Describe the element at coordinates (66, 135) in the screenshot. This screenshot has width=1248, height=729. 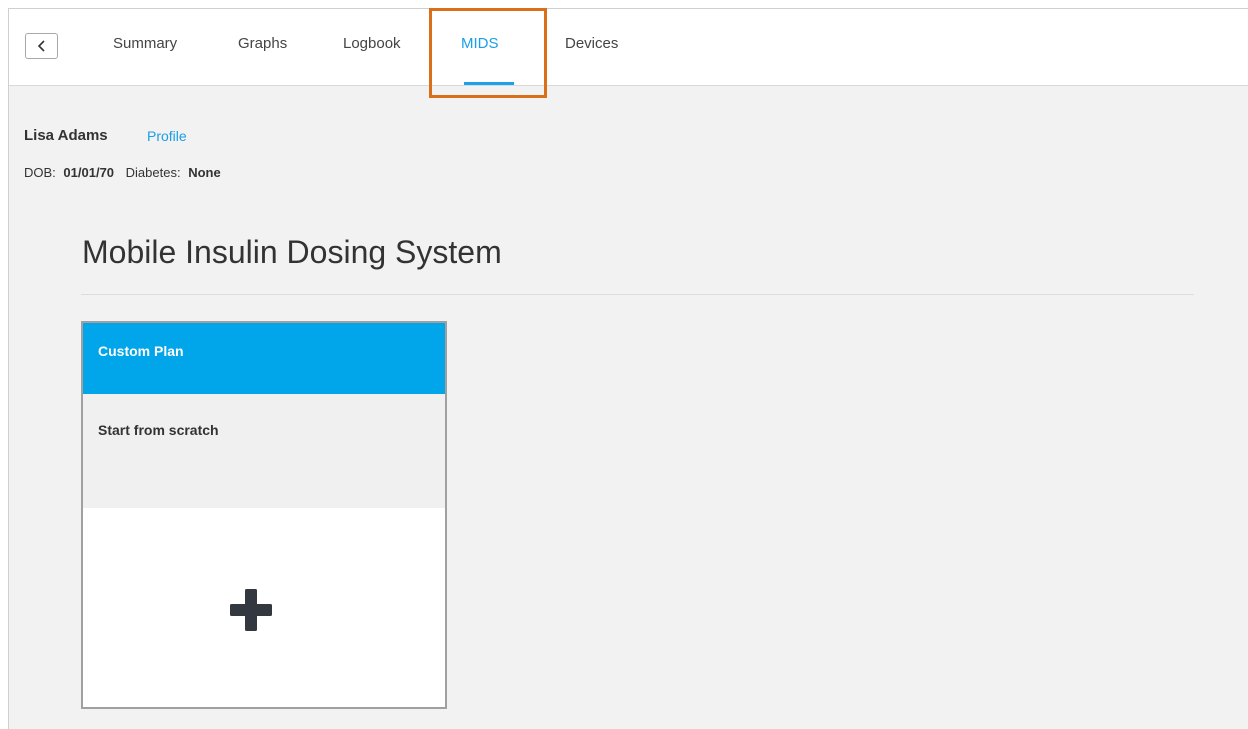
I see `patient-name: Lisa Adams` at that location.